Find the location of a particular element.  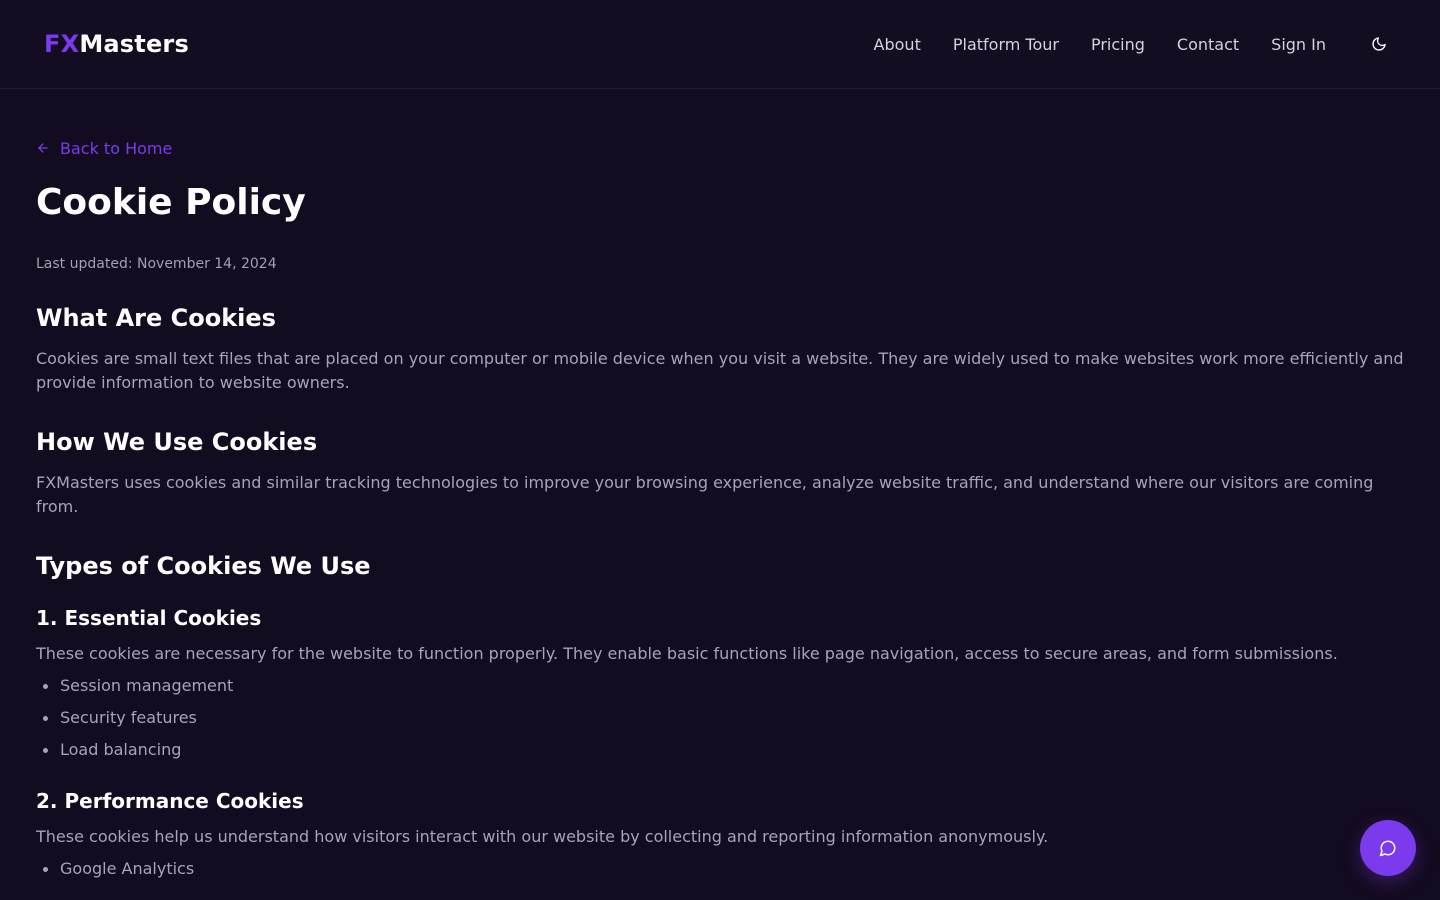

logo-fx: FX is located at coordinates (62, 44).